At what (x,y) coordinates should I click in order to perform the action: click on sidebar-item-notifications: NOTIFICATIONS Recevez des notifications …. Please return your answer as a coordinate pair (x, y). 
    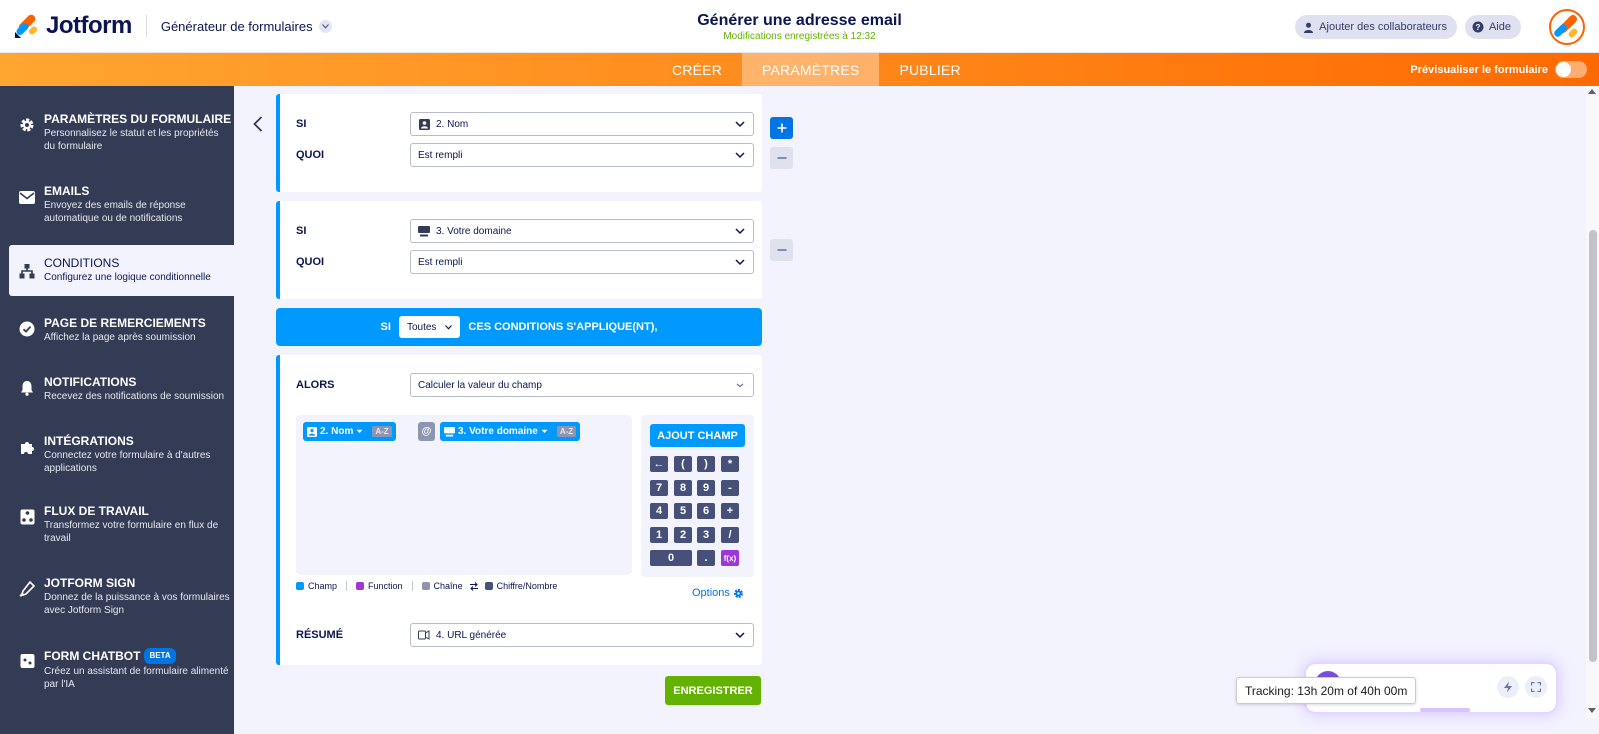
    Looking at the image, I should click on (117, 389).